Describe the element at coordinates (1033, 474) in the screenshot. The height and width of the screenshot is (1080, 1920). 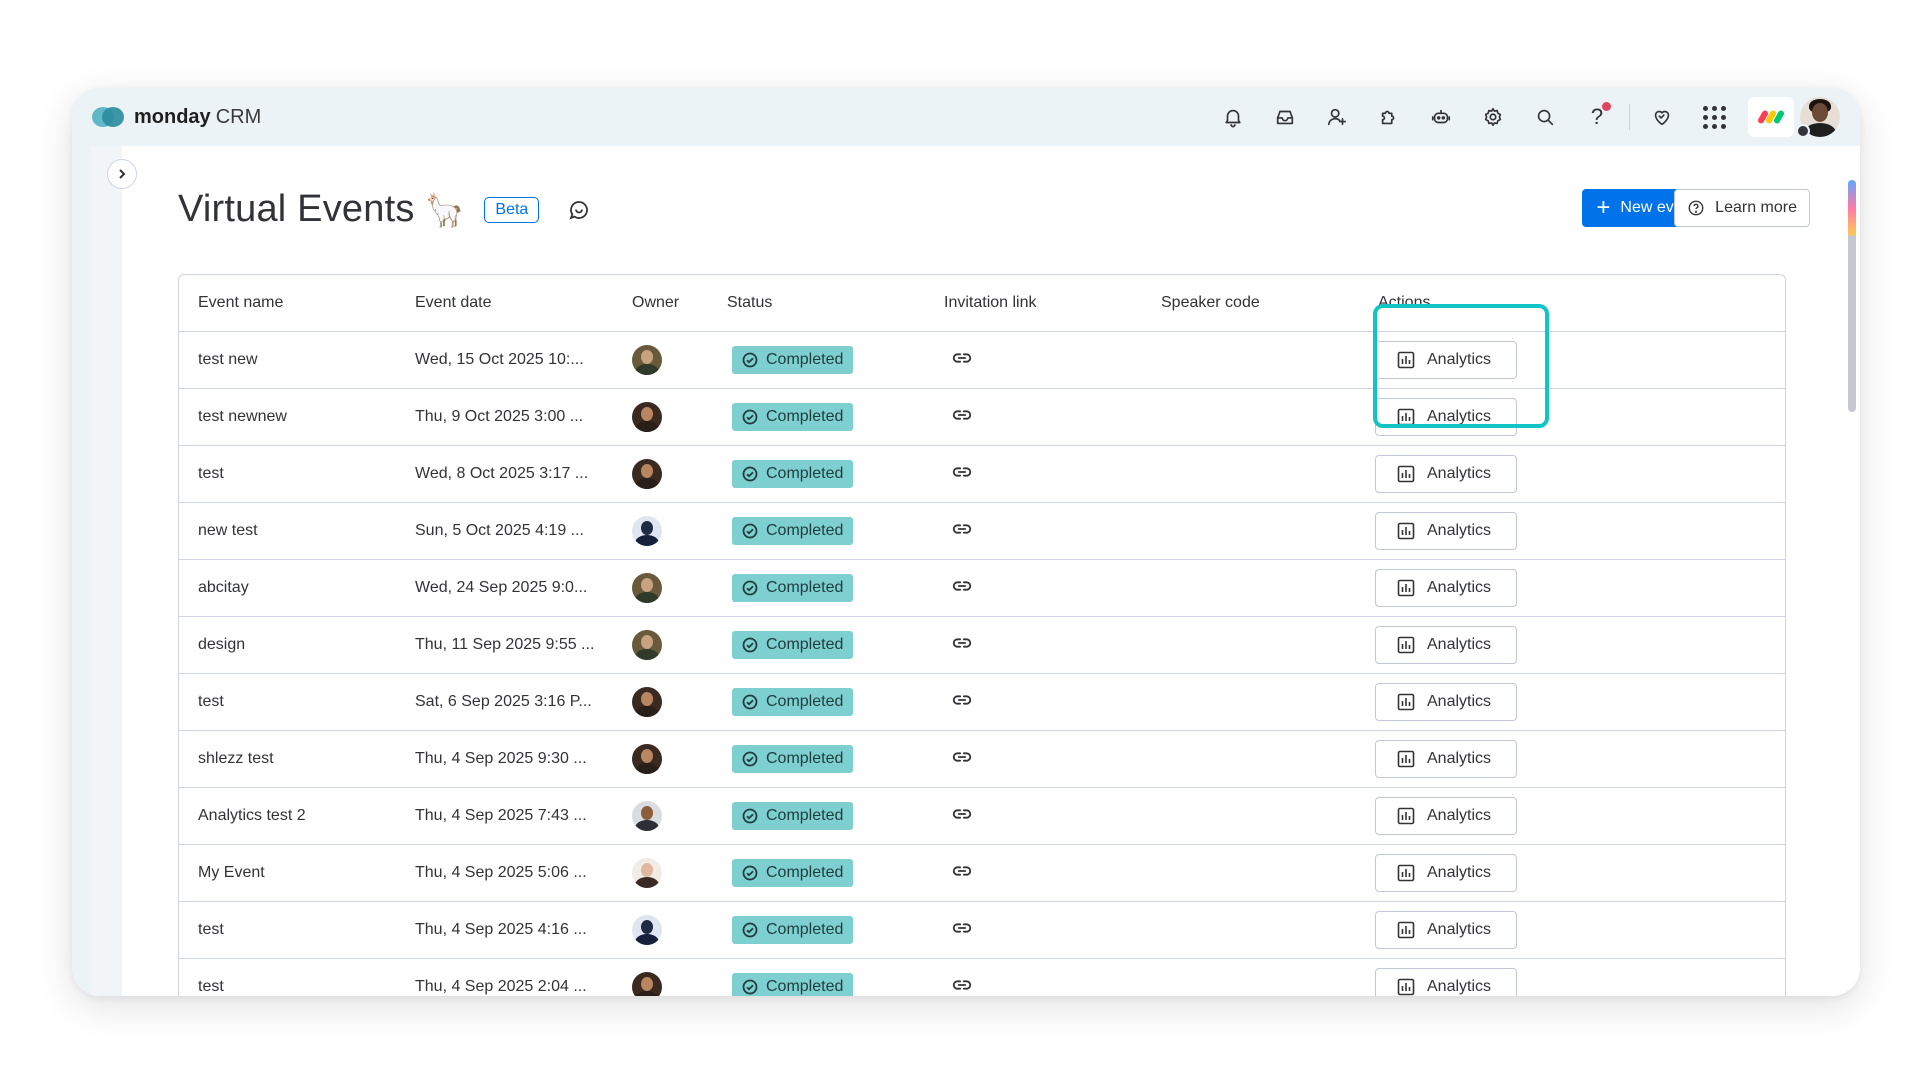
I see `invitation-link-cell` at that location.